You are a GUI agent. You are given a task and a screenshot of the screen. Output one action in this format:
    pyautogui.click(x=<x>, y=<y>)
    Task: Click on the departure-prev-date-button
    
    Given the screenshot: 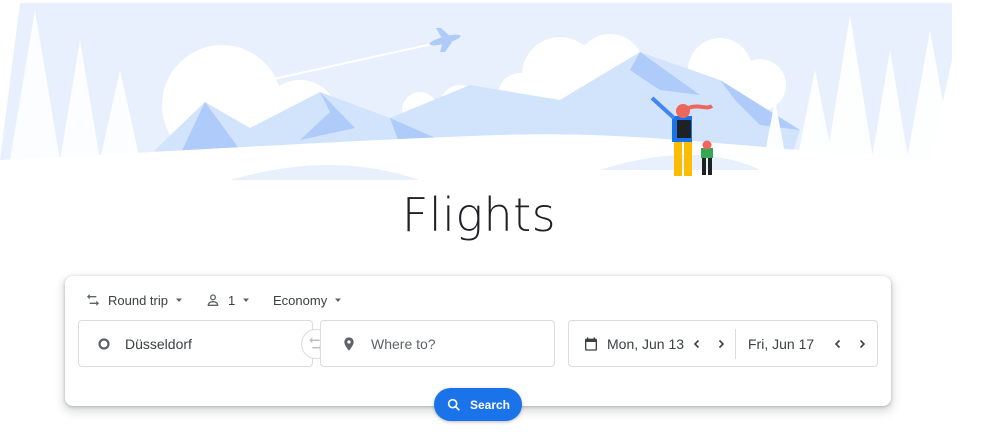 What is the action you would take?
    pyautogui.click(x=697, y=344)
    